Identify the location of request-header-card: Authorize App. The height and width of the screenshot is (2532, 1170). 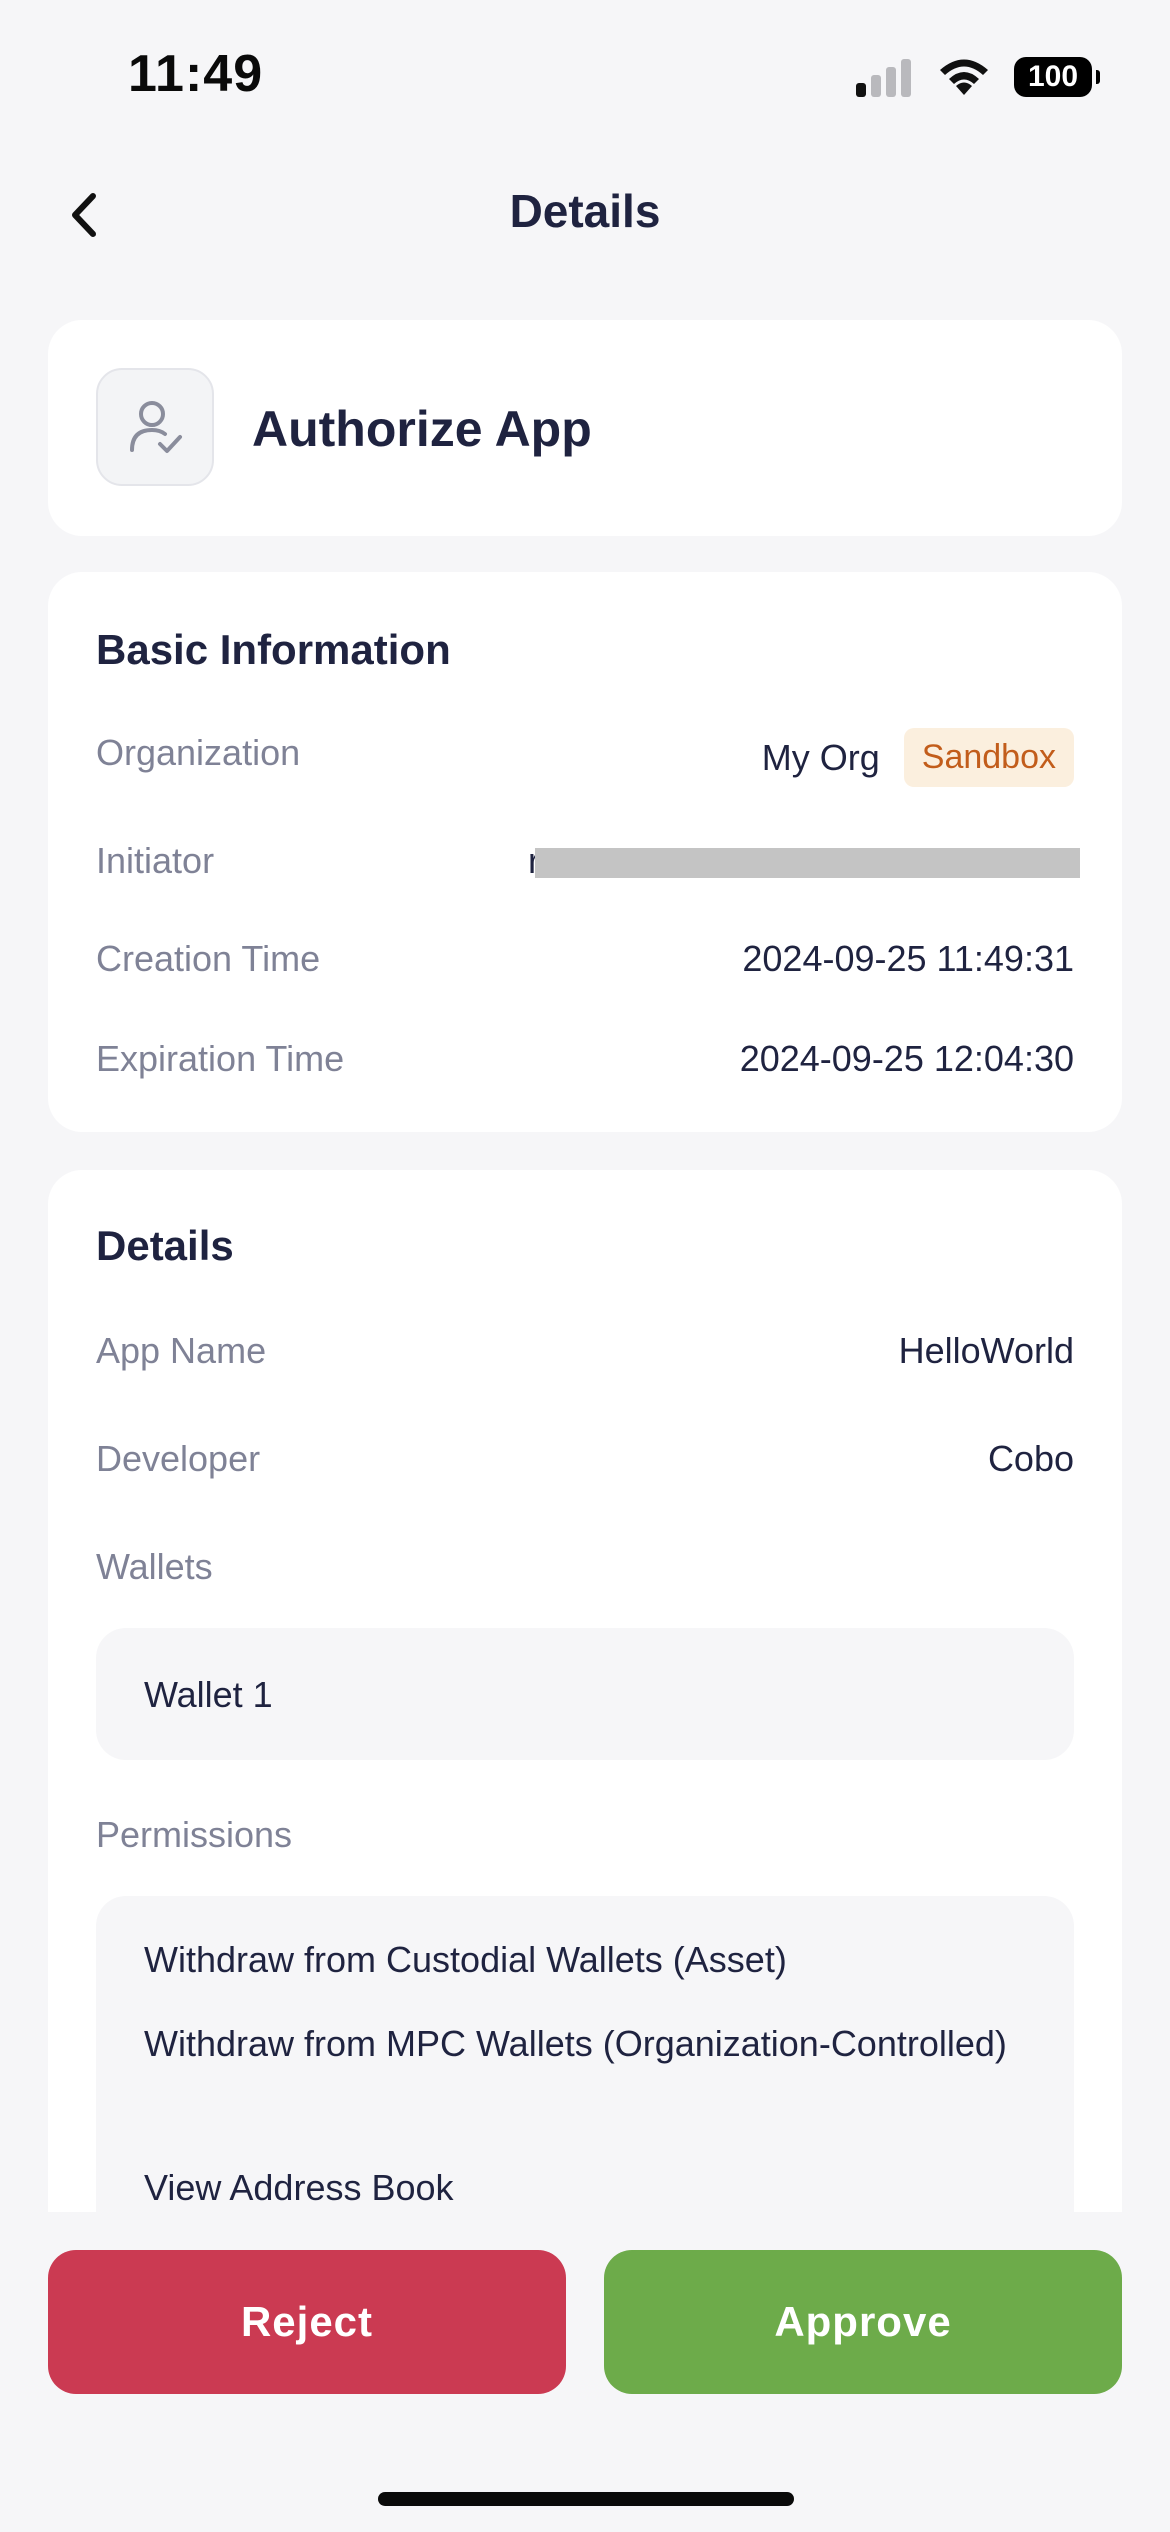
(585, 428).